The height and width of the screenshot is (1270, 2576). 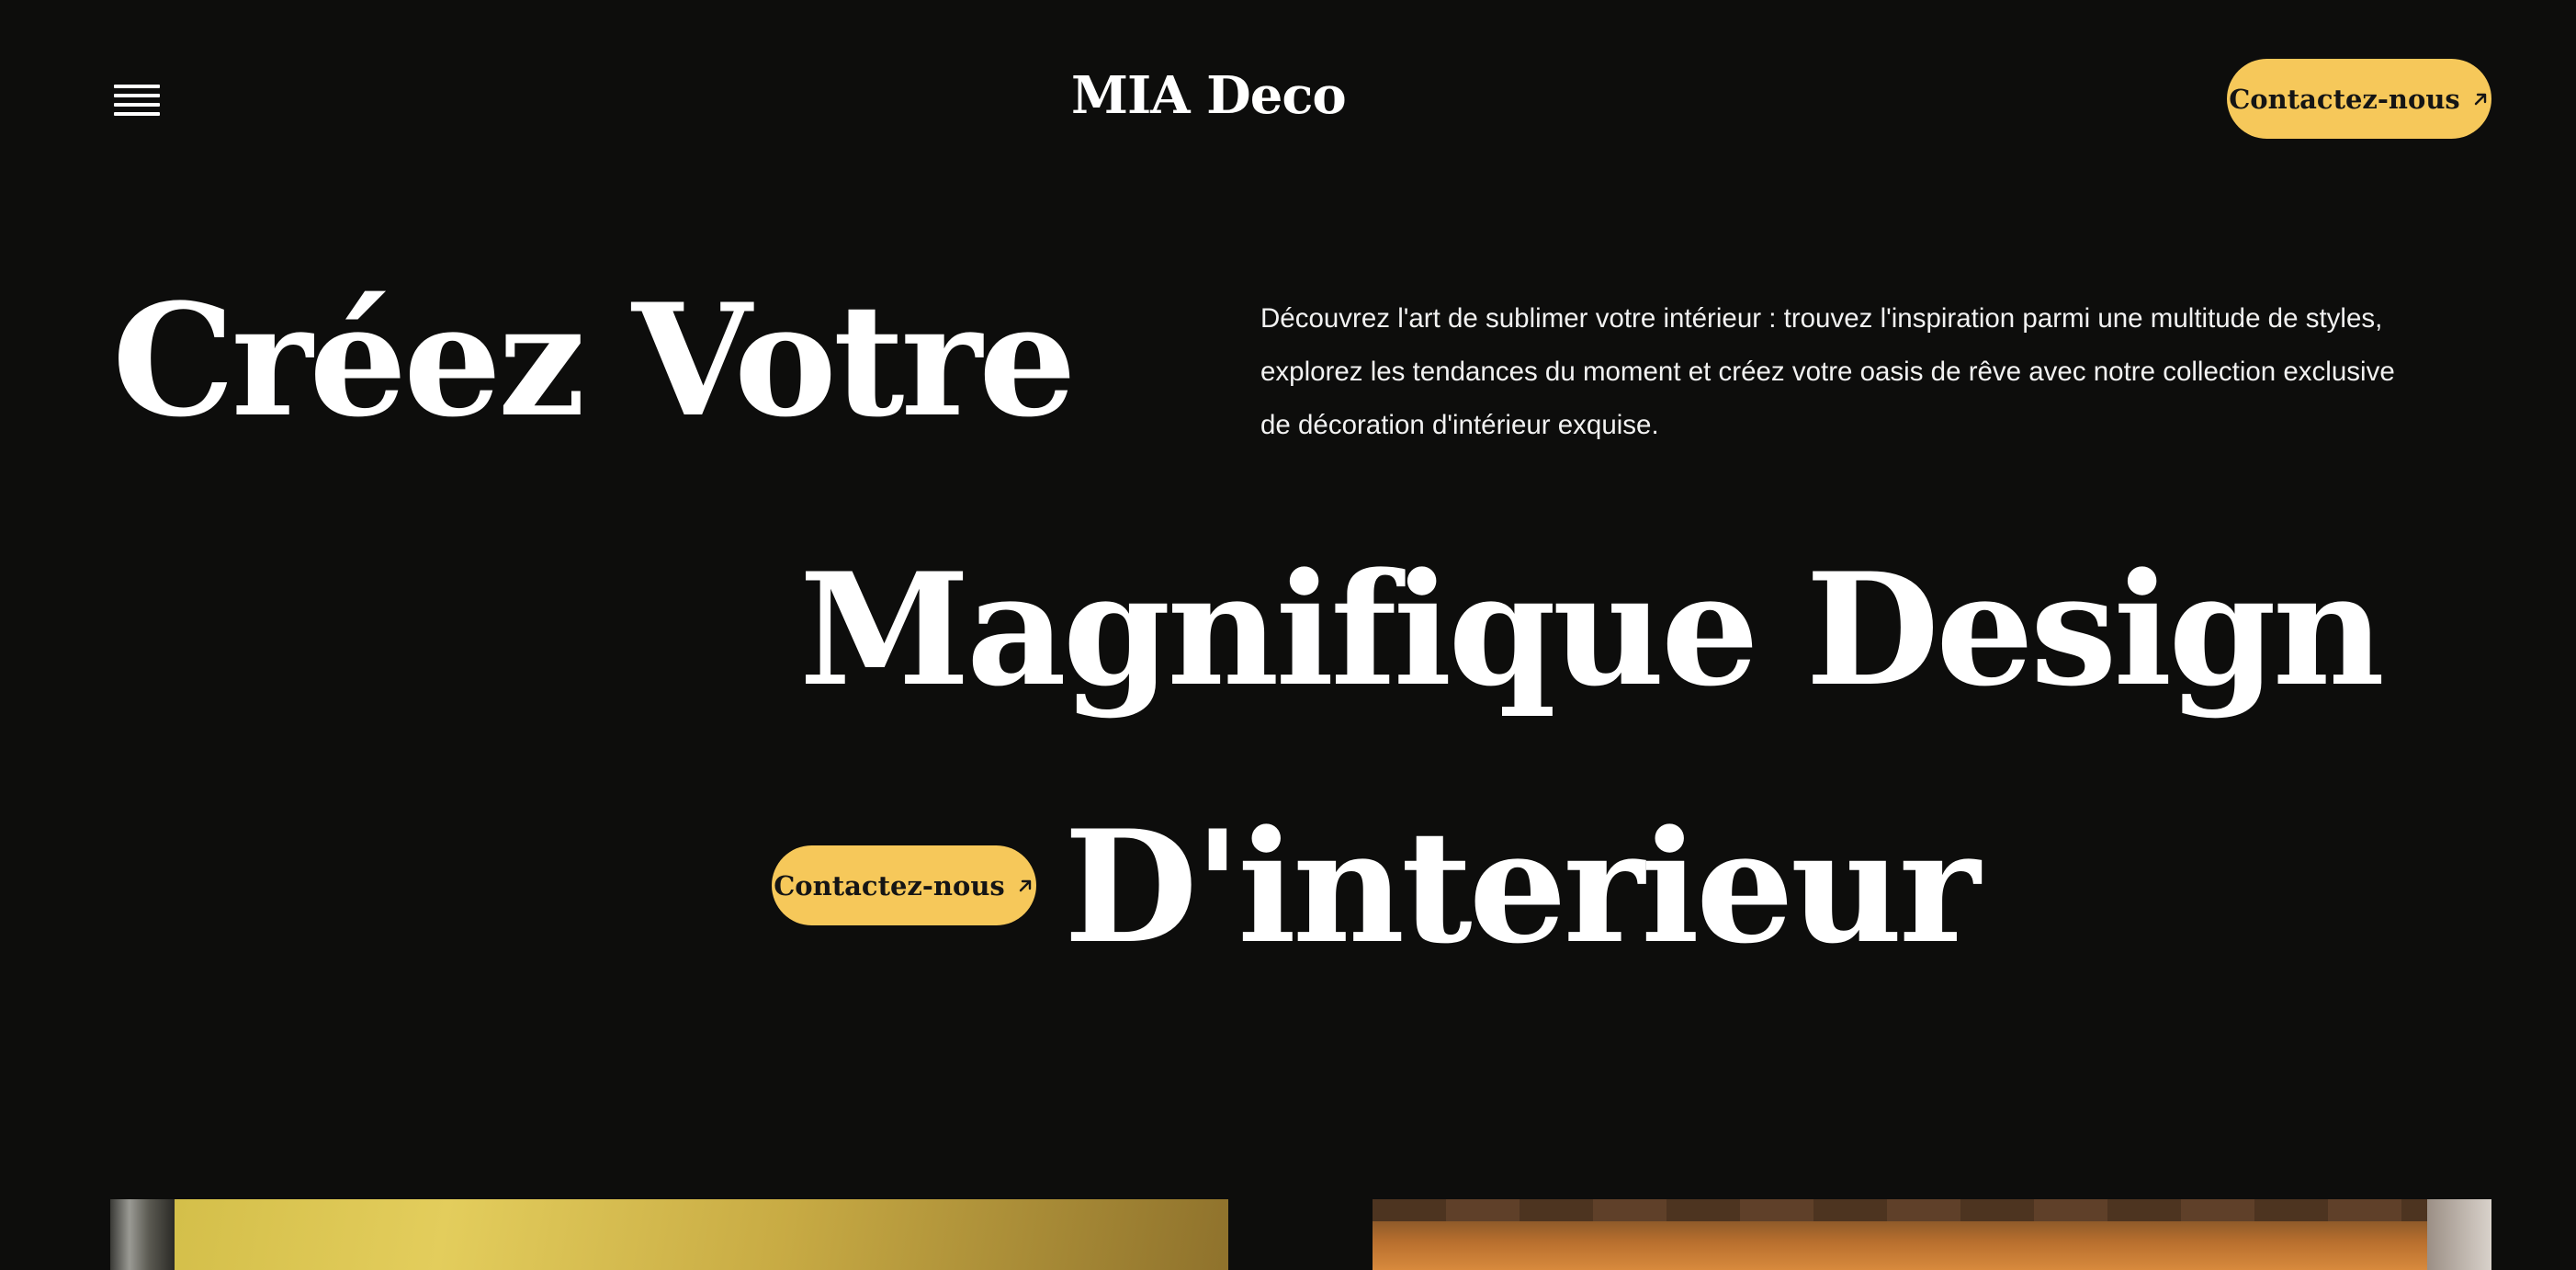 I want to click on ceiling-beams, so click(x=1932, y=1210).